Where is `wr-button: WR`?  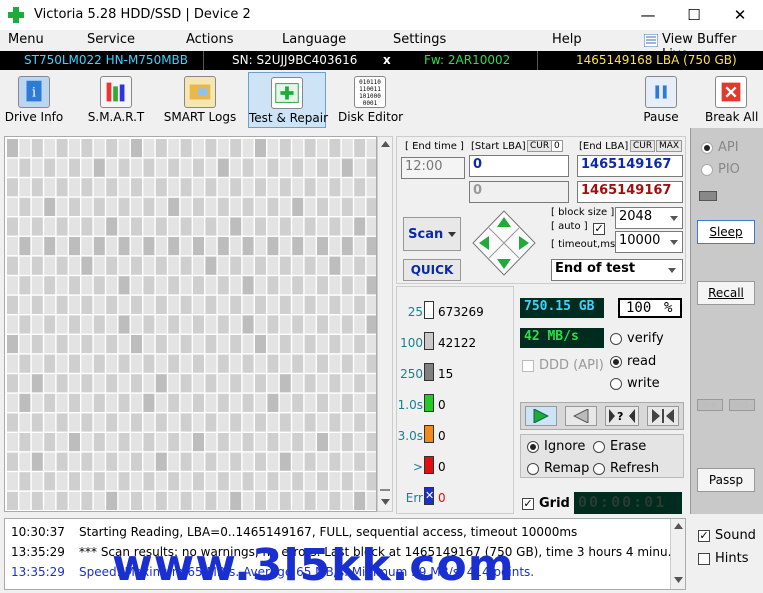 wr-button: WR is located at coordinates (710, 405).